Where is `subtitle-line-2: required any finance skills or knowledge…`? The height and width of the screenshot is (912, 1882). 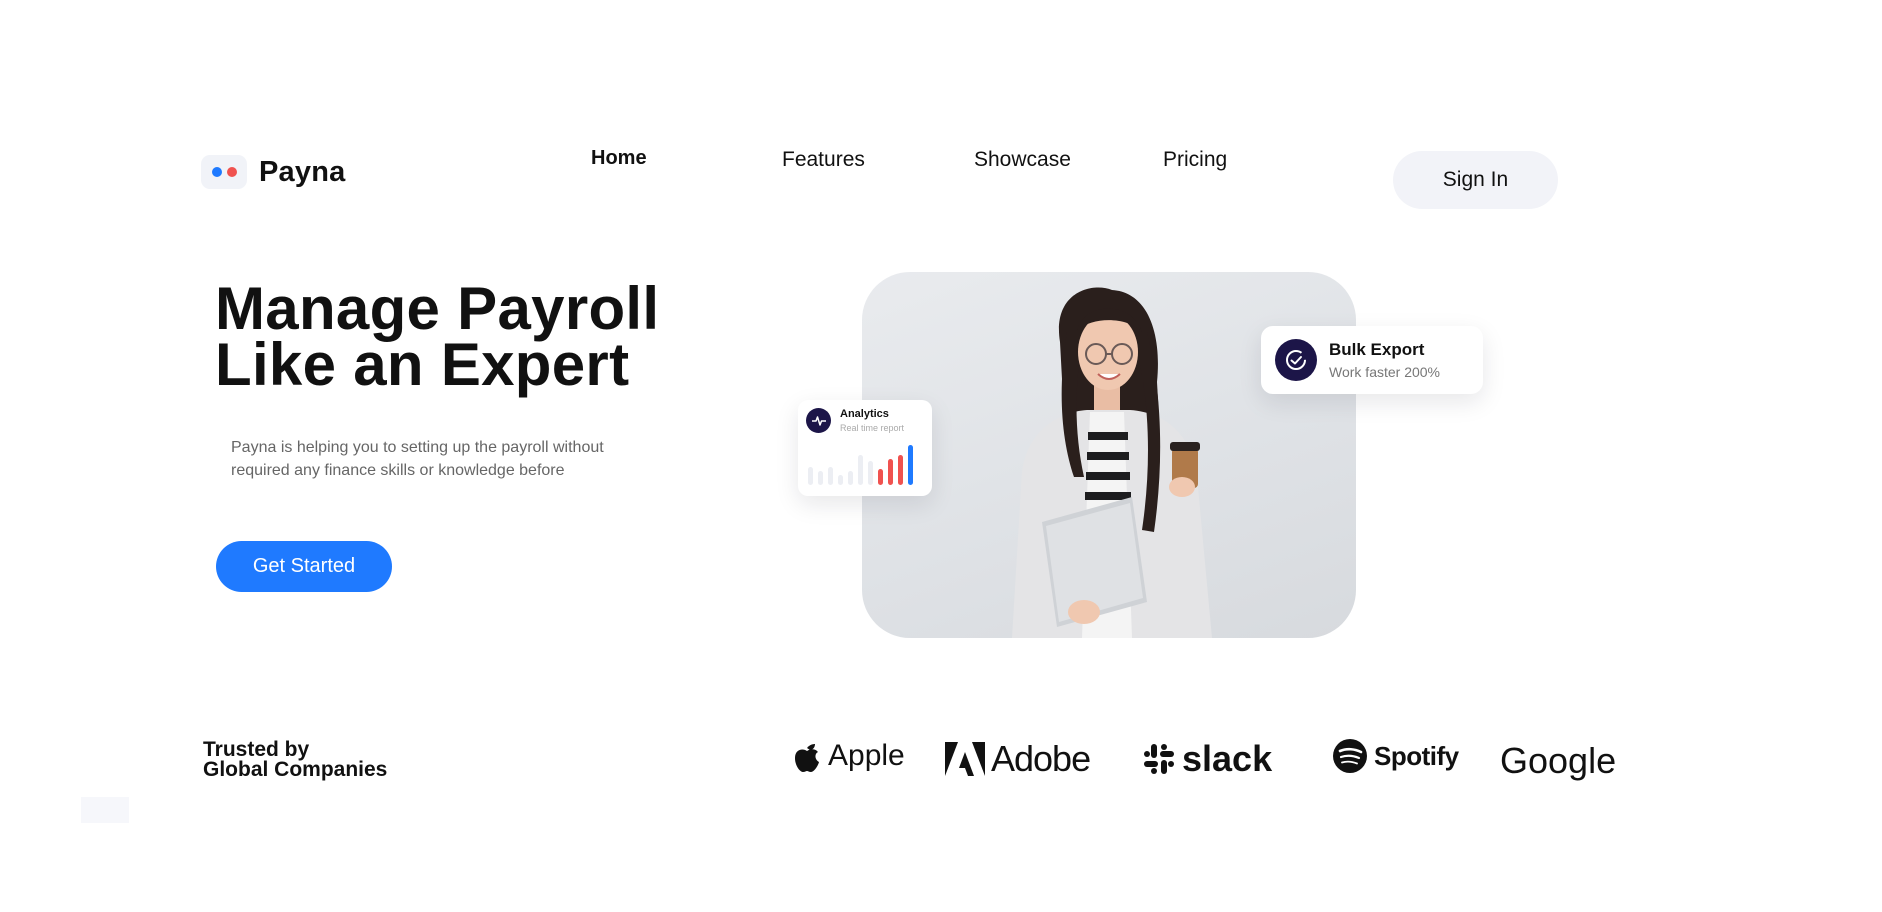
subtitle-line-2: required any finance skills or knowledge… is located at coordinates (398, 470).